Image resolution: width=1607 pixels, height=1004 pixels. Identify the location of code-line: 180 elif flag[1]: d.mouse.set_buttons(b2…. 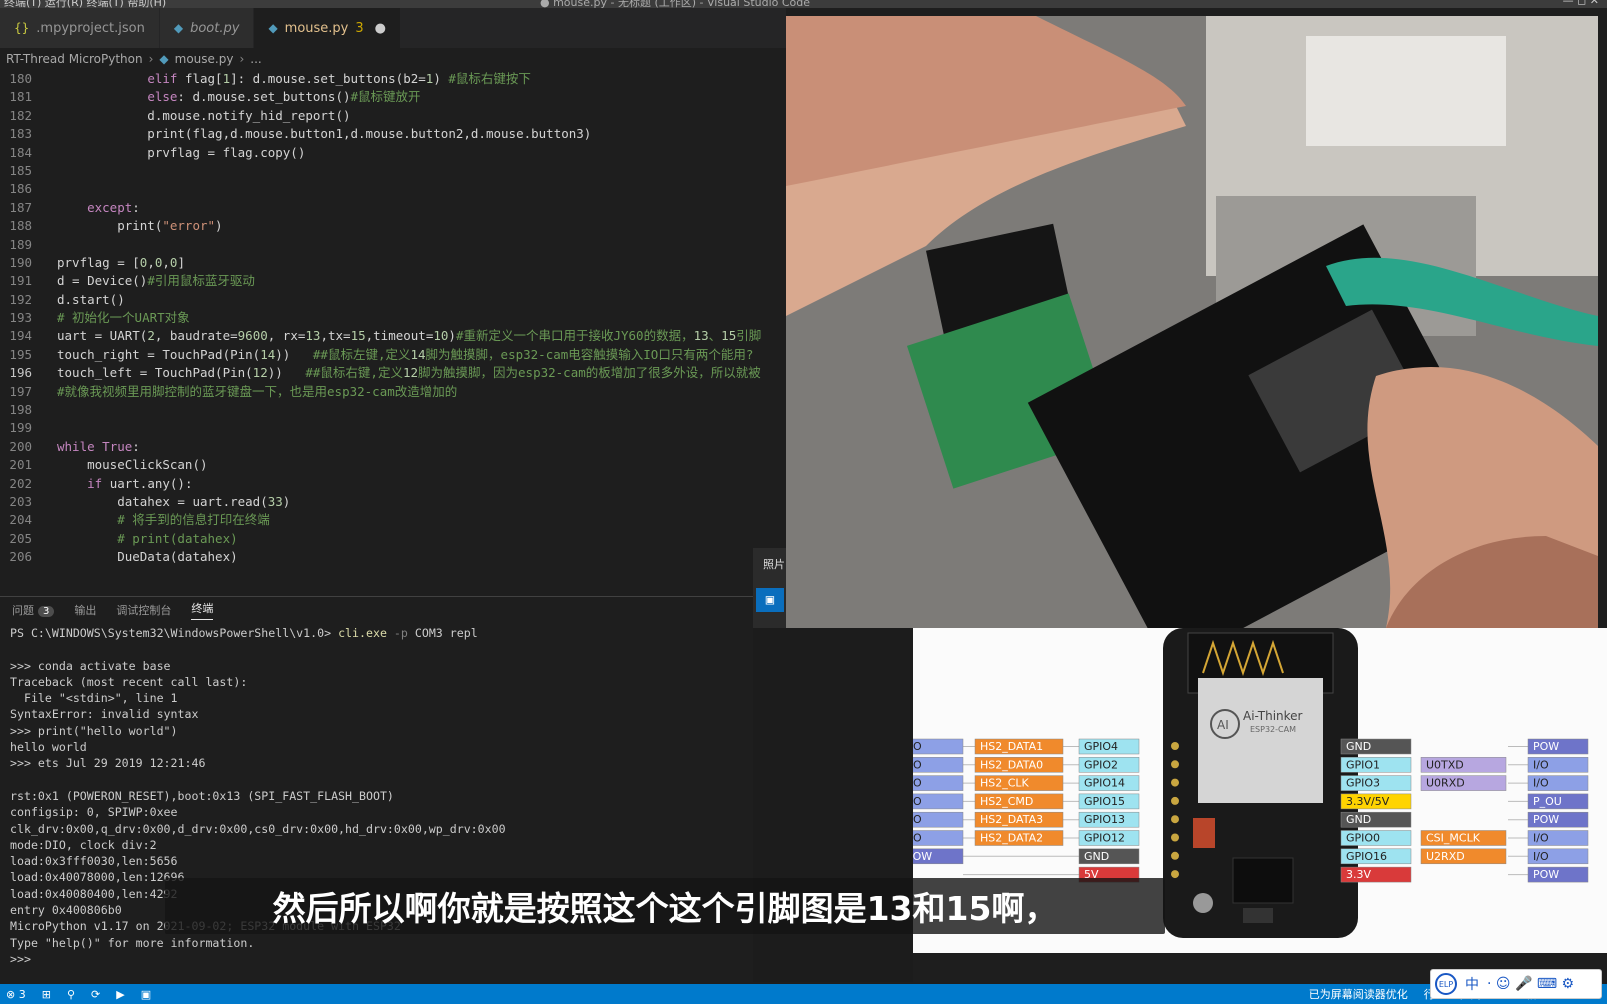
(393, 79).